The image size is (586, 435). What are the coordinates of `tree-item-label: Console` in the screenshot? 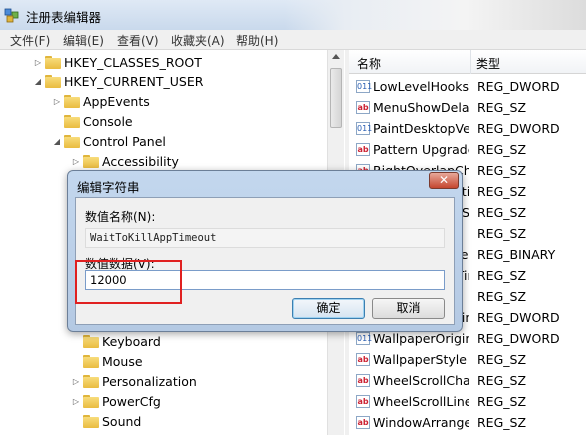 It's located at (108, 121).